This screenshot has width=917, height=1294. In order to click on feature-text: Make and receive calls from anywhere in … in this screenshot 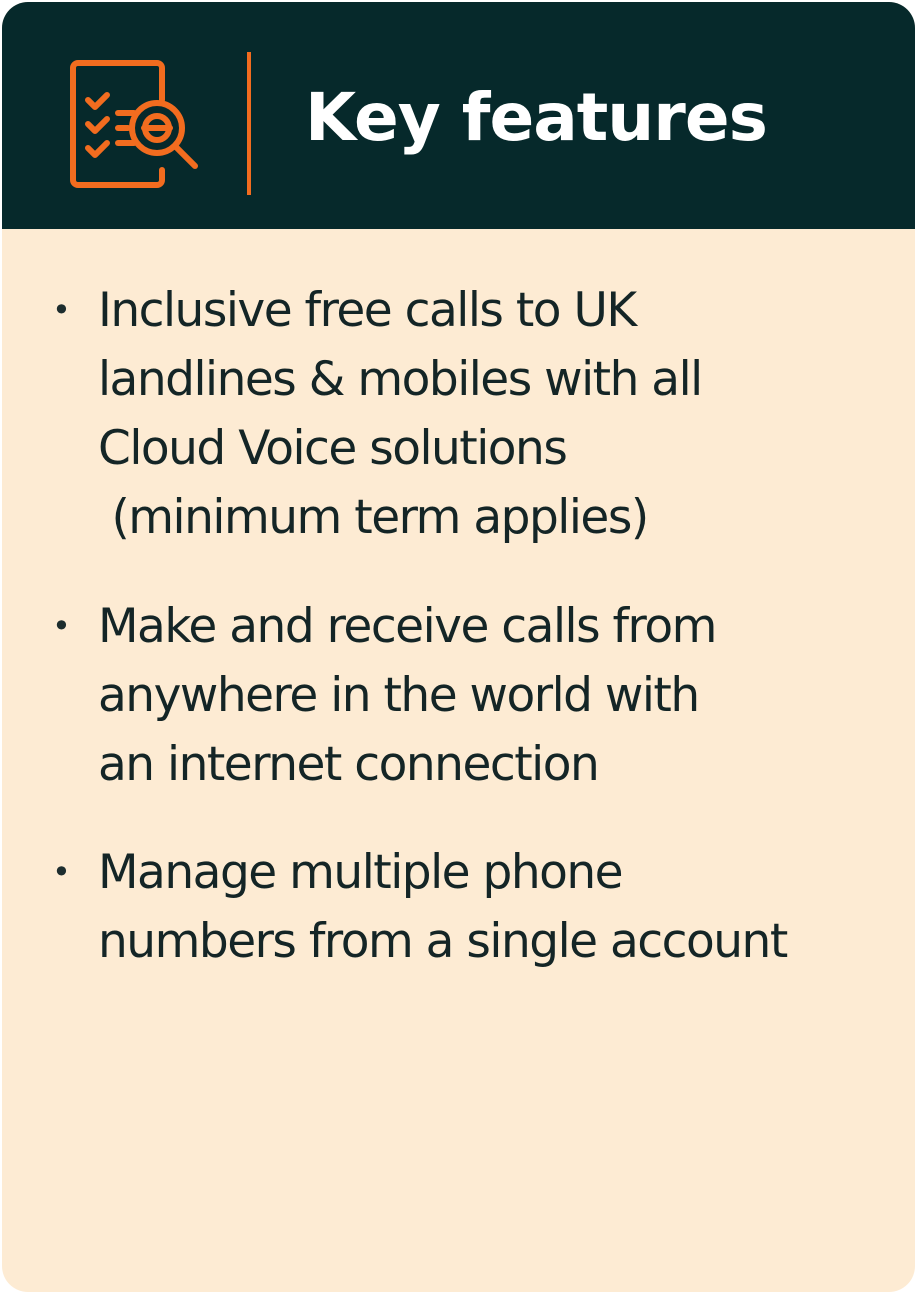, I will do `click(493, 695)`.